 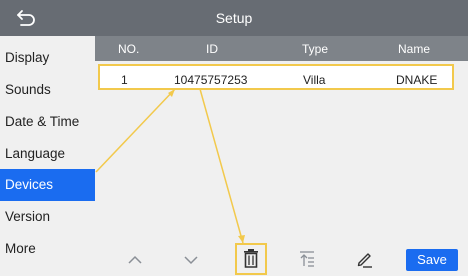 What do you see at coordinates (276, 77) in the screenshot?
I see `table-row: 1 10475757253 Villa DNAKE` at bounding box center [276, 77].